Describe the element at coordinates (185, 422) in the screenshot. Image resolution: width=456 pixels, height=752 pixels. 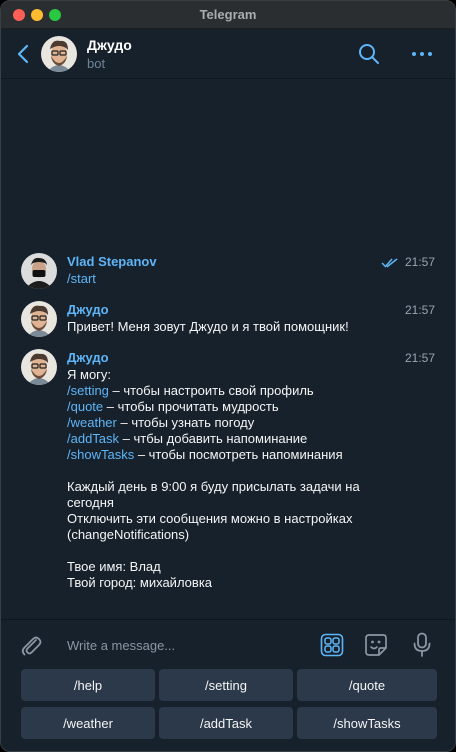
I see `message-line-text: – чтобы узнать погоду` at that location.